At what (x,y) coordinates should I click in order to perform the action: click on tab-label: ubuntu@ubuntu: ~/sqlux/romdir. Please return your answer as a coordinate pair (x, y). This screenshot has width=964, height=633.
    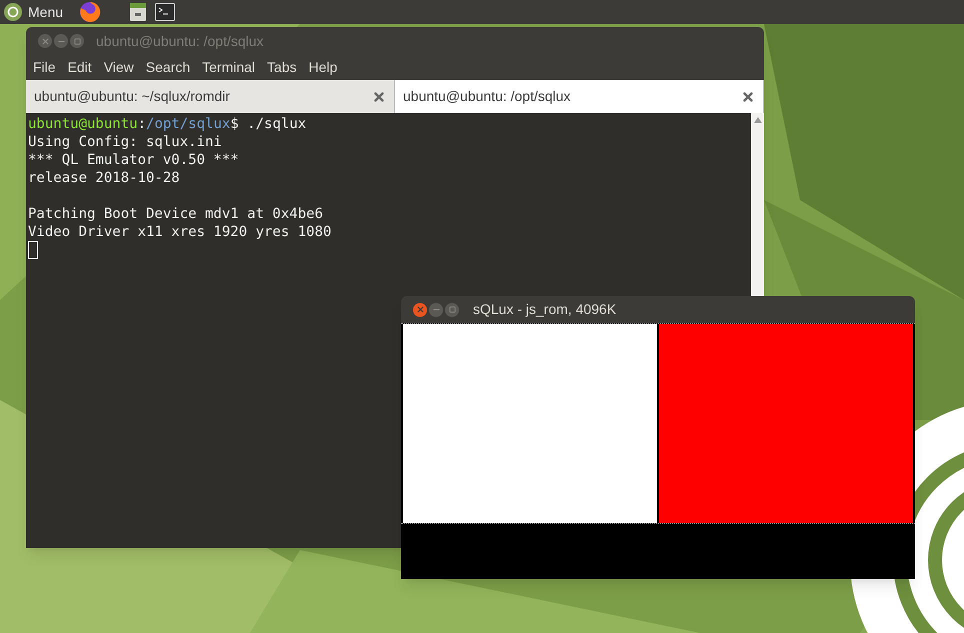
    Looking at the image, I should click on (132, 96).